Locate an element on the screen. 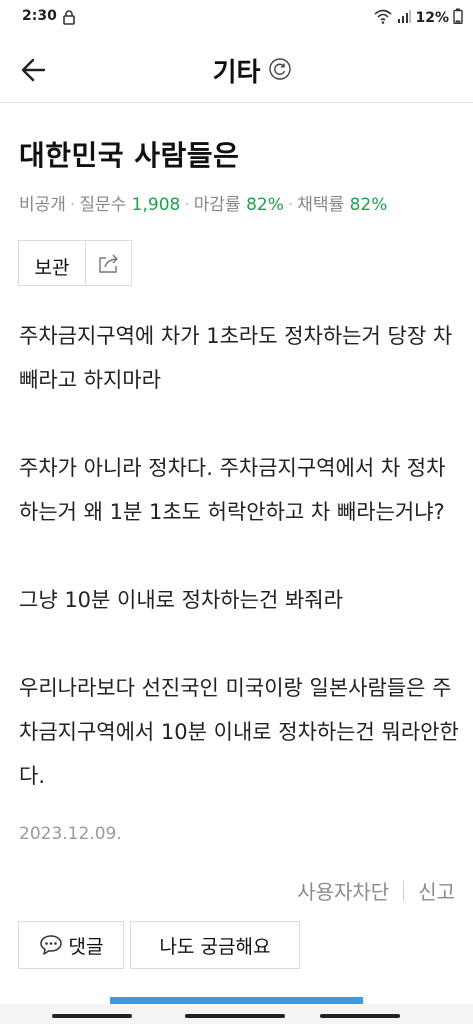  comment-icon is located at coordinates (50, 945).